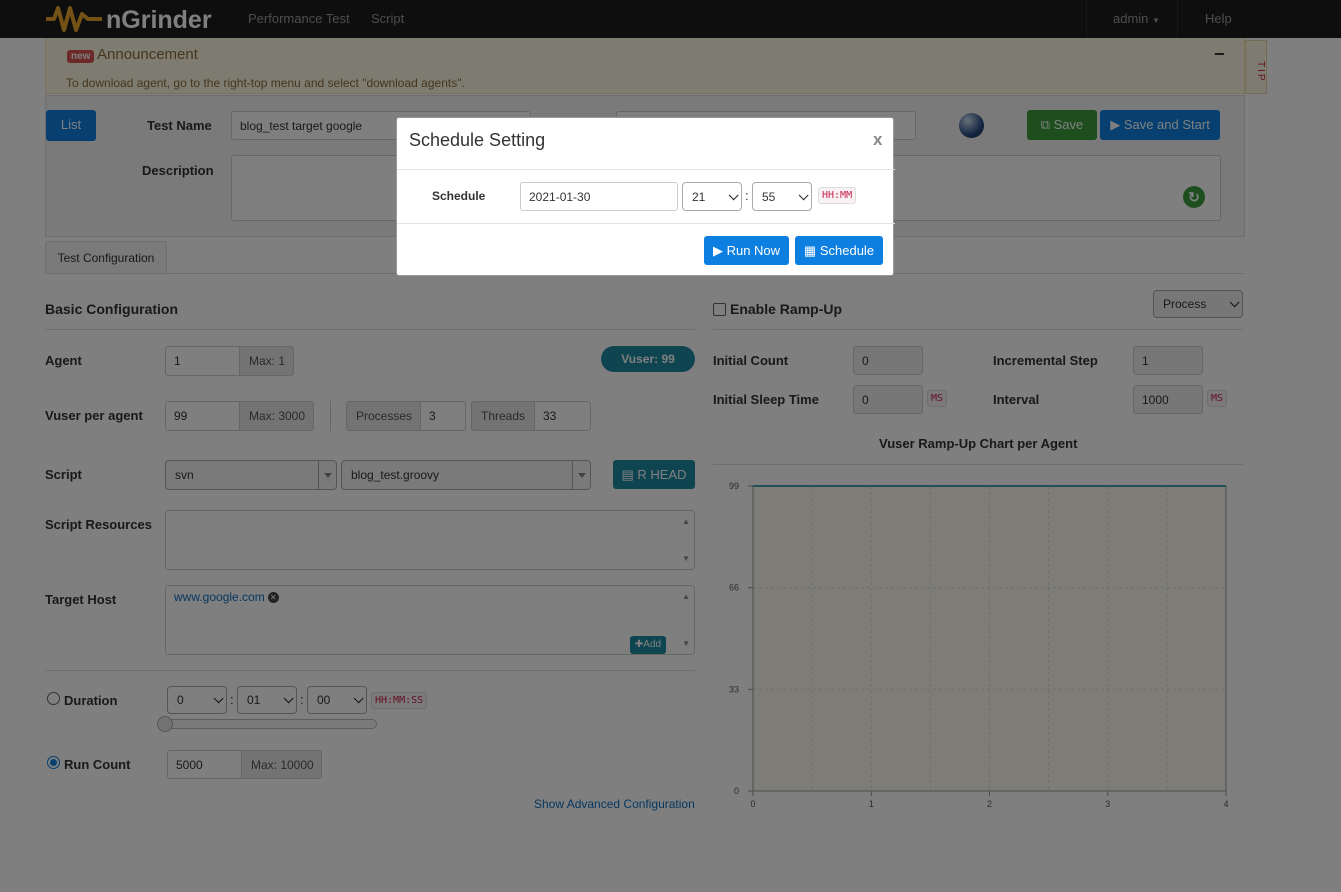 The height and width of the screenshot is (892, 1341). Describe the element at coordinates (753, 250) in the screenshot. I see `run-now-label: Run Now` at that location.